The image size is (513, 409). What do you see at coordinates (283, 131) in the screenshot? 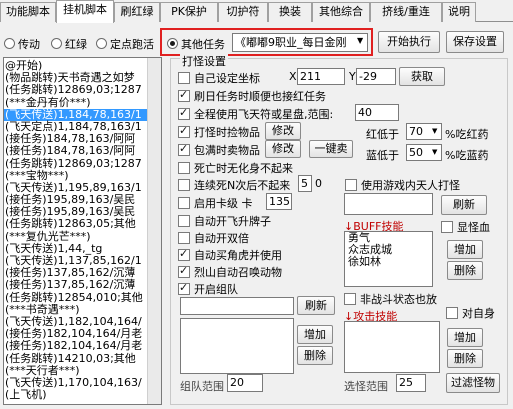
I see `pickup-modify-button: 修改` at bounding box center [283, 131].